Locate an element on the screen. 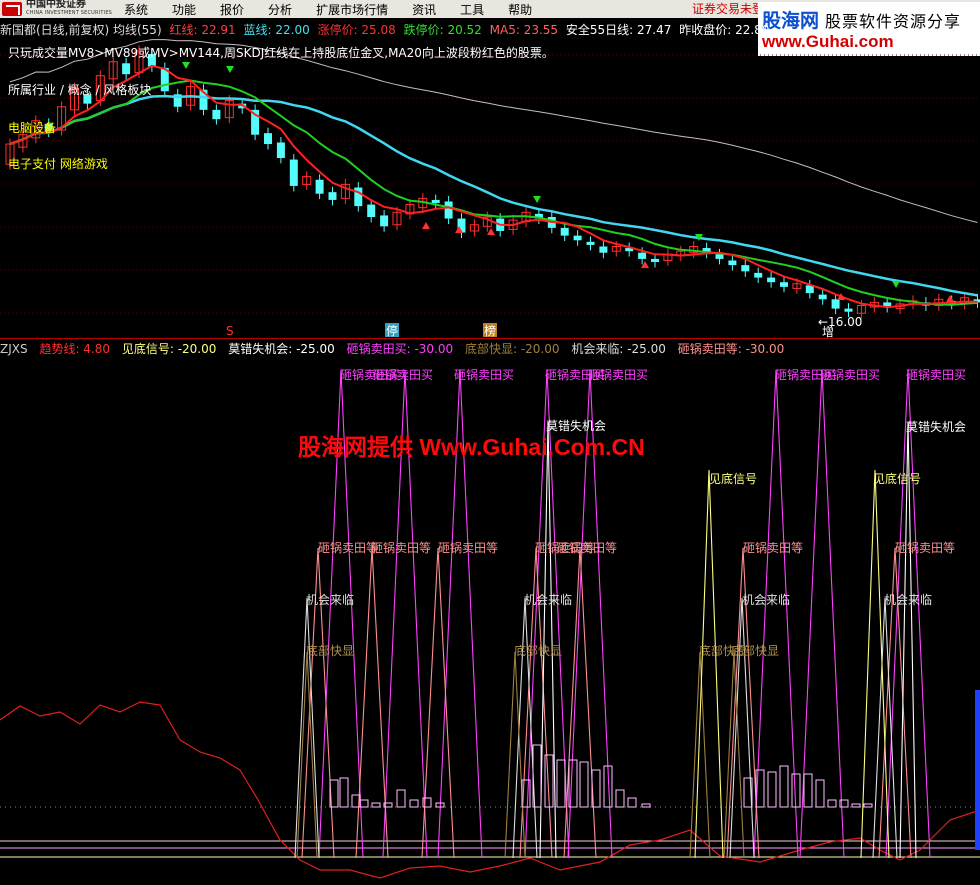 The width and height of the screenshot is (980, 885). legend-wait: 砸锅卖田等: -30.00 is located at coordinates (731, 349).